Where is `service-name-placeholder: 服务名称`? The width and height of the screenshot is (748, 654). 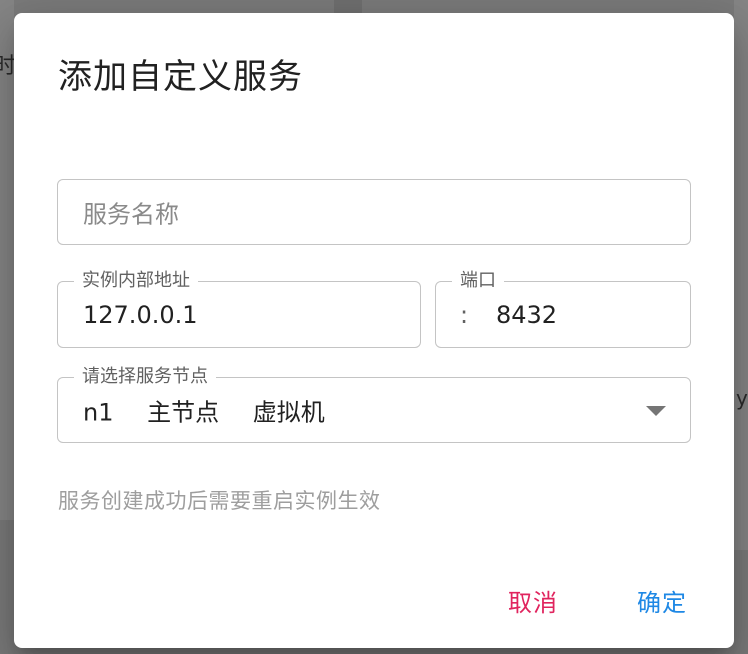
service-name-placeholder: 服务名称 is located at coordinates (131, 214).